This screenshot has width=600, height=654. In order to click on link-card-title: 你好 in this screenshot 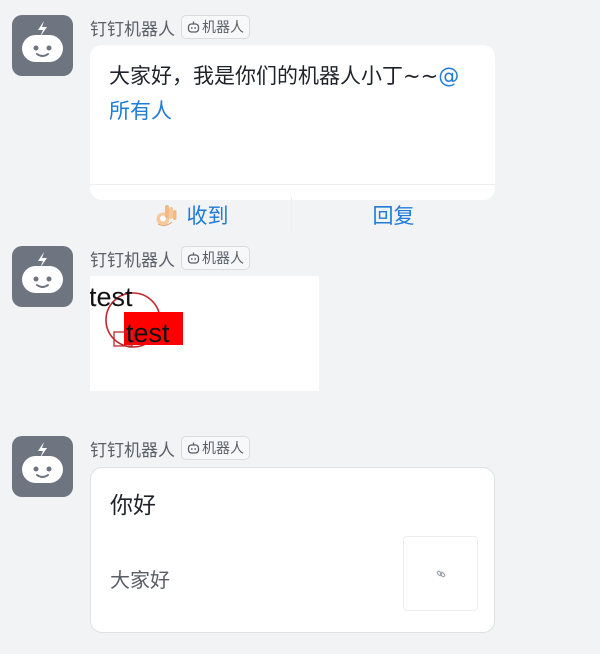, I will do `click(133, 506)`.